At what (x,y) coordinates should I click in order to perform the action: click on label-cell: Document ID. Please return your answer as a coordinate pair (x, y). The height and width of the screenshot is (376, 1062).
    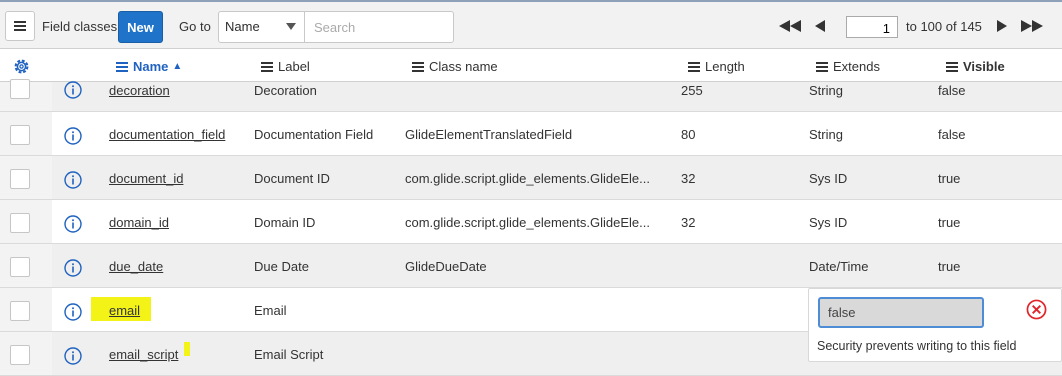
    Looking at the image, I should click on (292, 178).